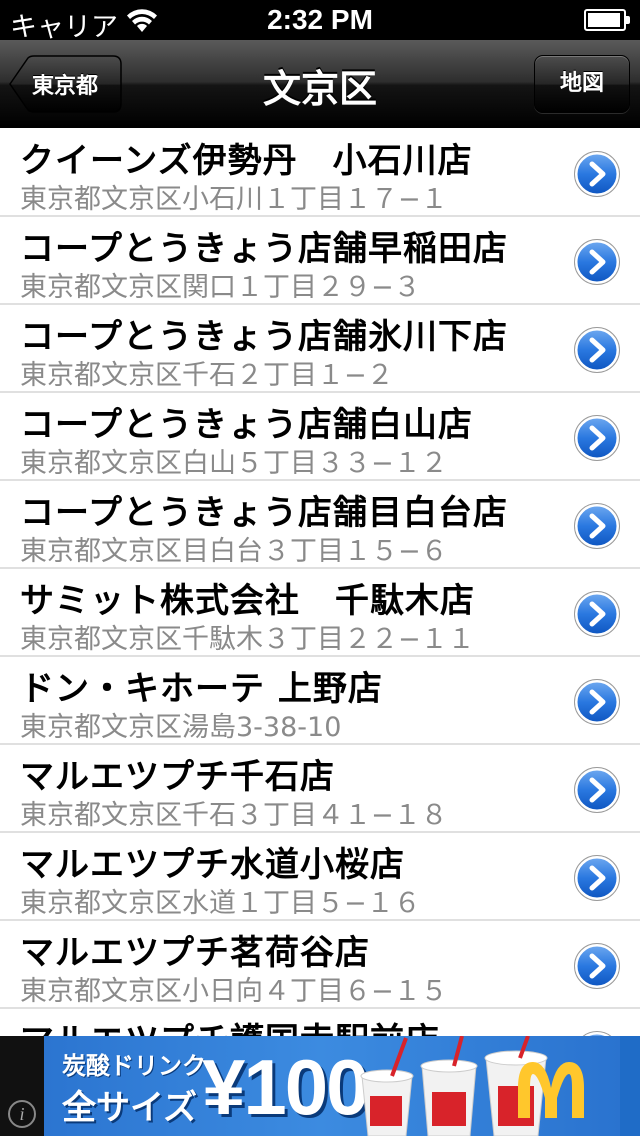 This screenshot has width=640, height=1136. Describe the element at coordinates (247, 639) in the screenshot. I see `store-address: 東京都文京区千駄木３丁目２２−１１` at that location.